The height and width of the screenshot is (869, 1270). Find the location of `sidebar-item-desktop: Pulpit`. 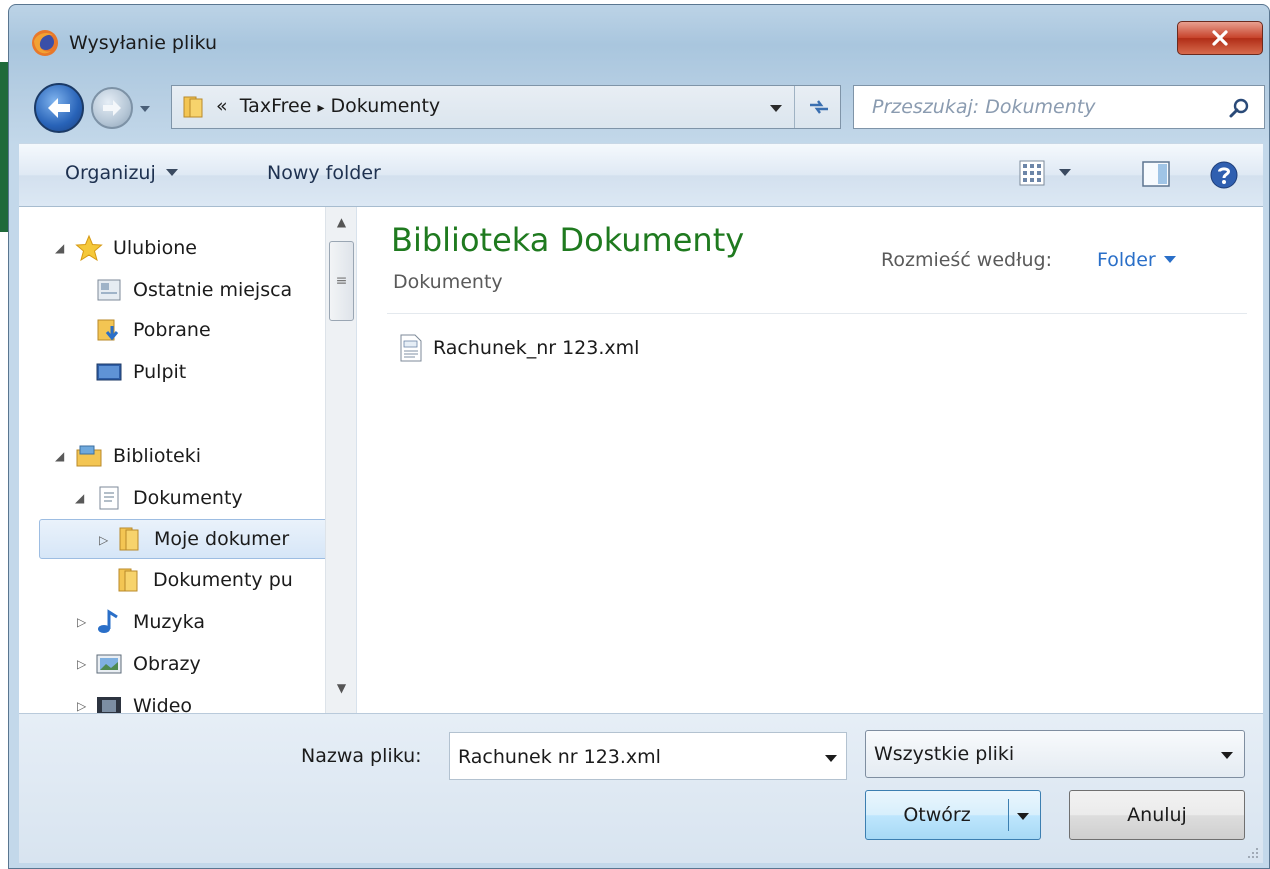

sidebar-item-desktop: Pulpit is located at coordinates (140, 372).